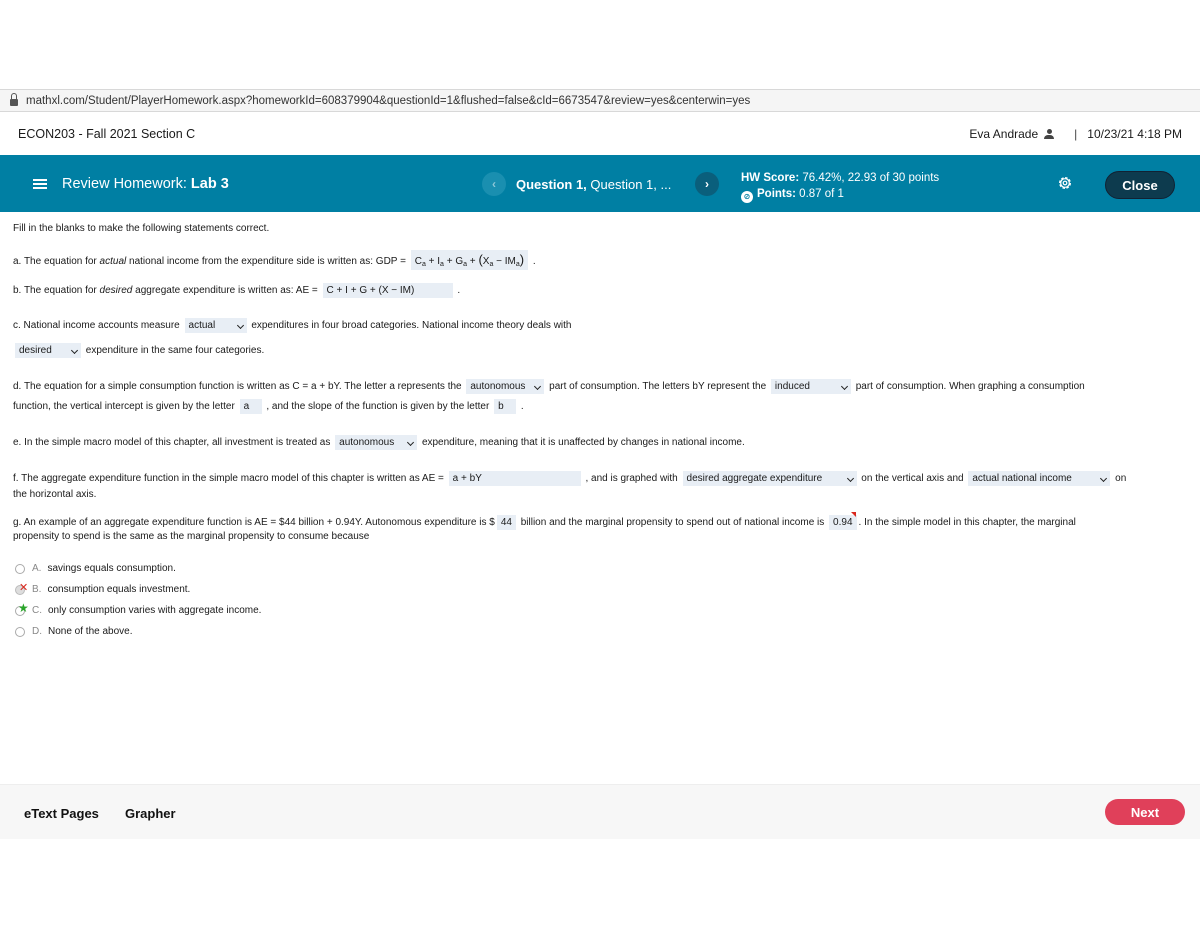  What do you see at coordinates (1140, 185) in the screenshot?
I see `close-button: Close` at bounding box center [1140, 185].